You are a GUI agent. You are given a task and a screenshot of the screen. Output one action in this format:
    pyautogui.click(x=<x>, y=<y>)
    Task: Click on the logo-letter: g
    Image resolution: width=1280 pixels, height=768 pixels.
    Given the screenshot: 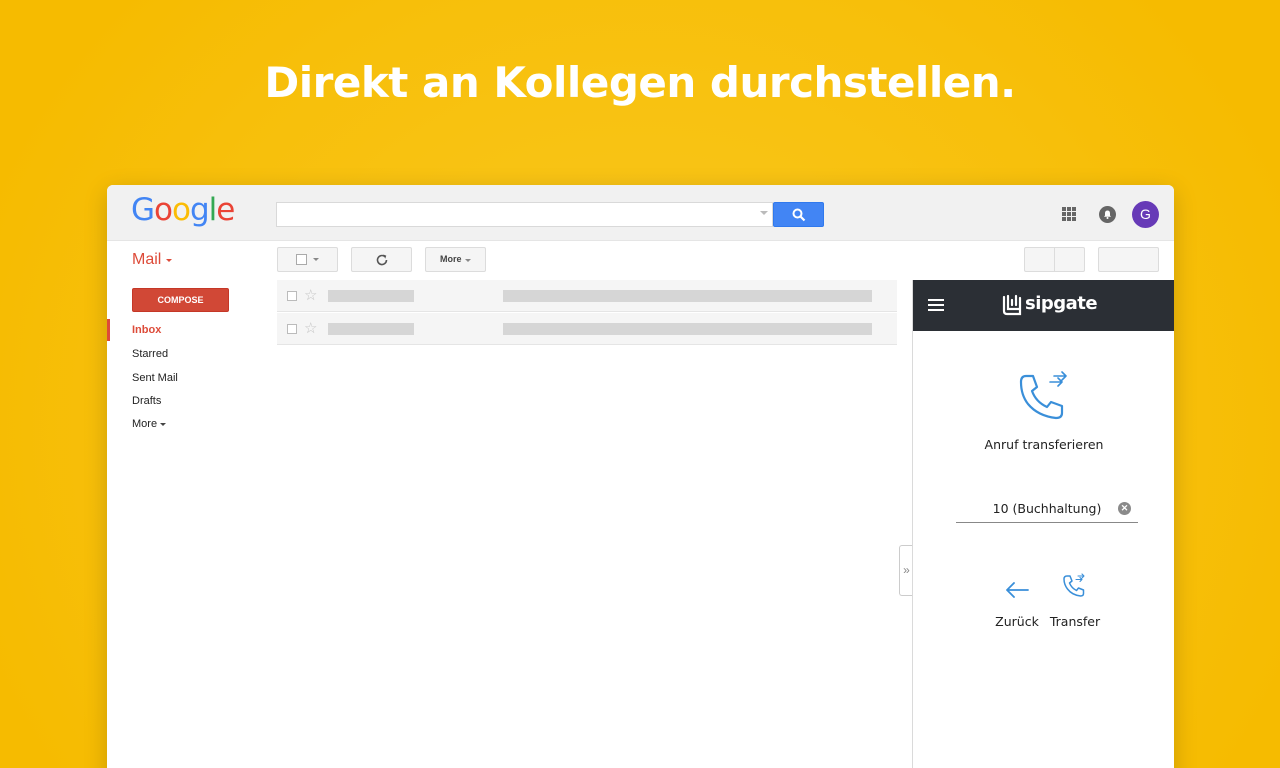 What is the action you would take?
    pyautogui.click(x=199, y=210)
    